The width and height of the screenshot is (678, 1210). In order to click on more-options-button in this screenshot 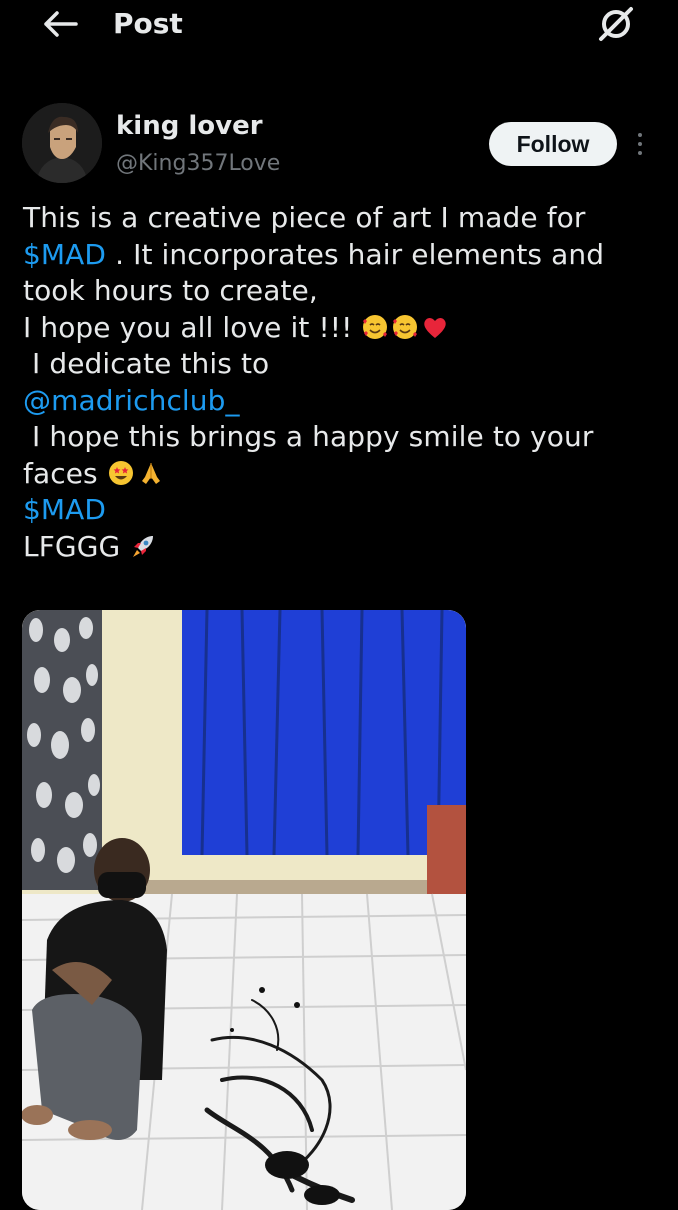, I will do `click(640, 144)`.